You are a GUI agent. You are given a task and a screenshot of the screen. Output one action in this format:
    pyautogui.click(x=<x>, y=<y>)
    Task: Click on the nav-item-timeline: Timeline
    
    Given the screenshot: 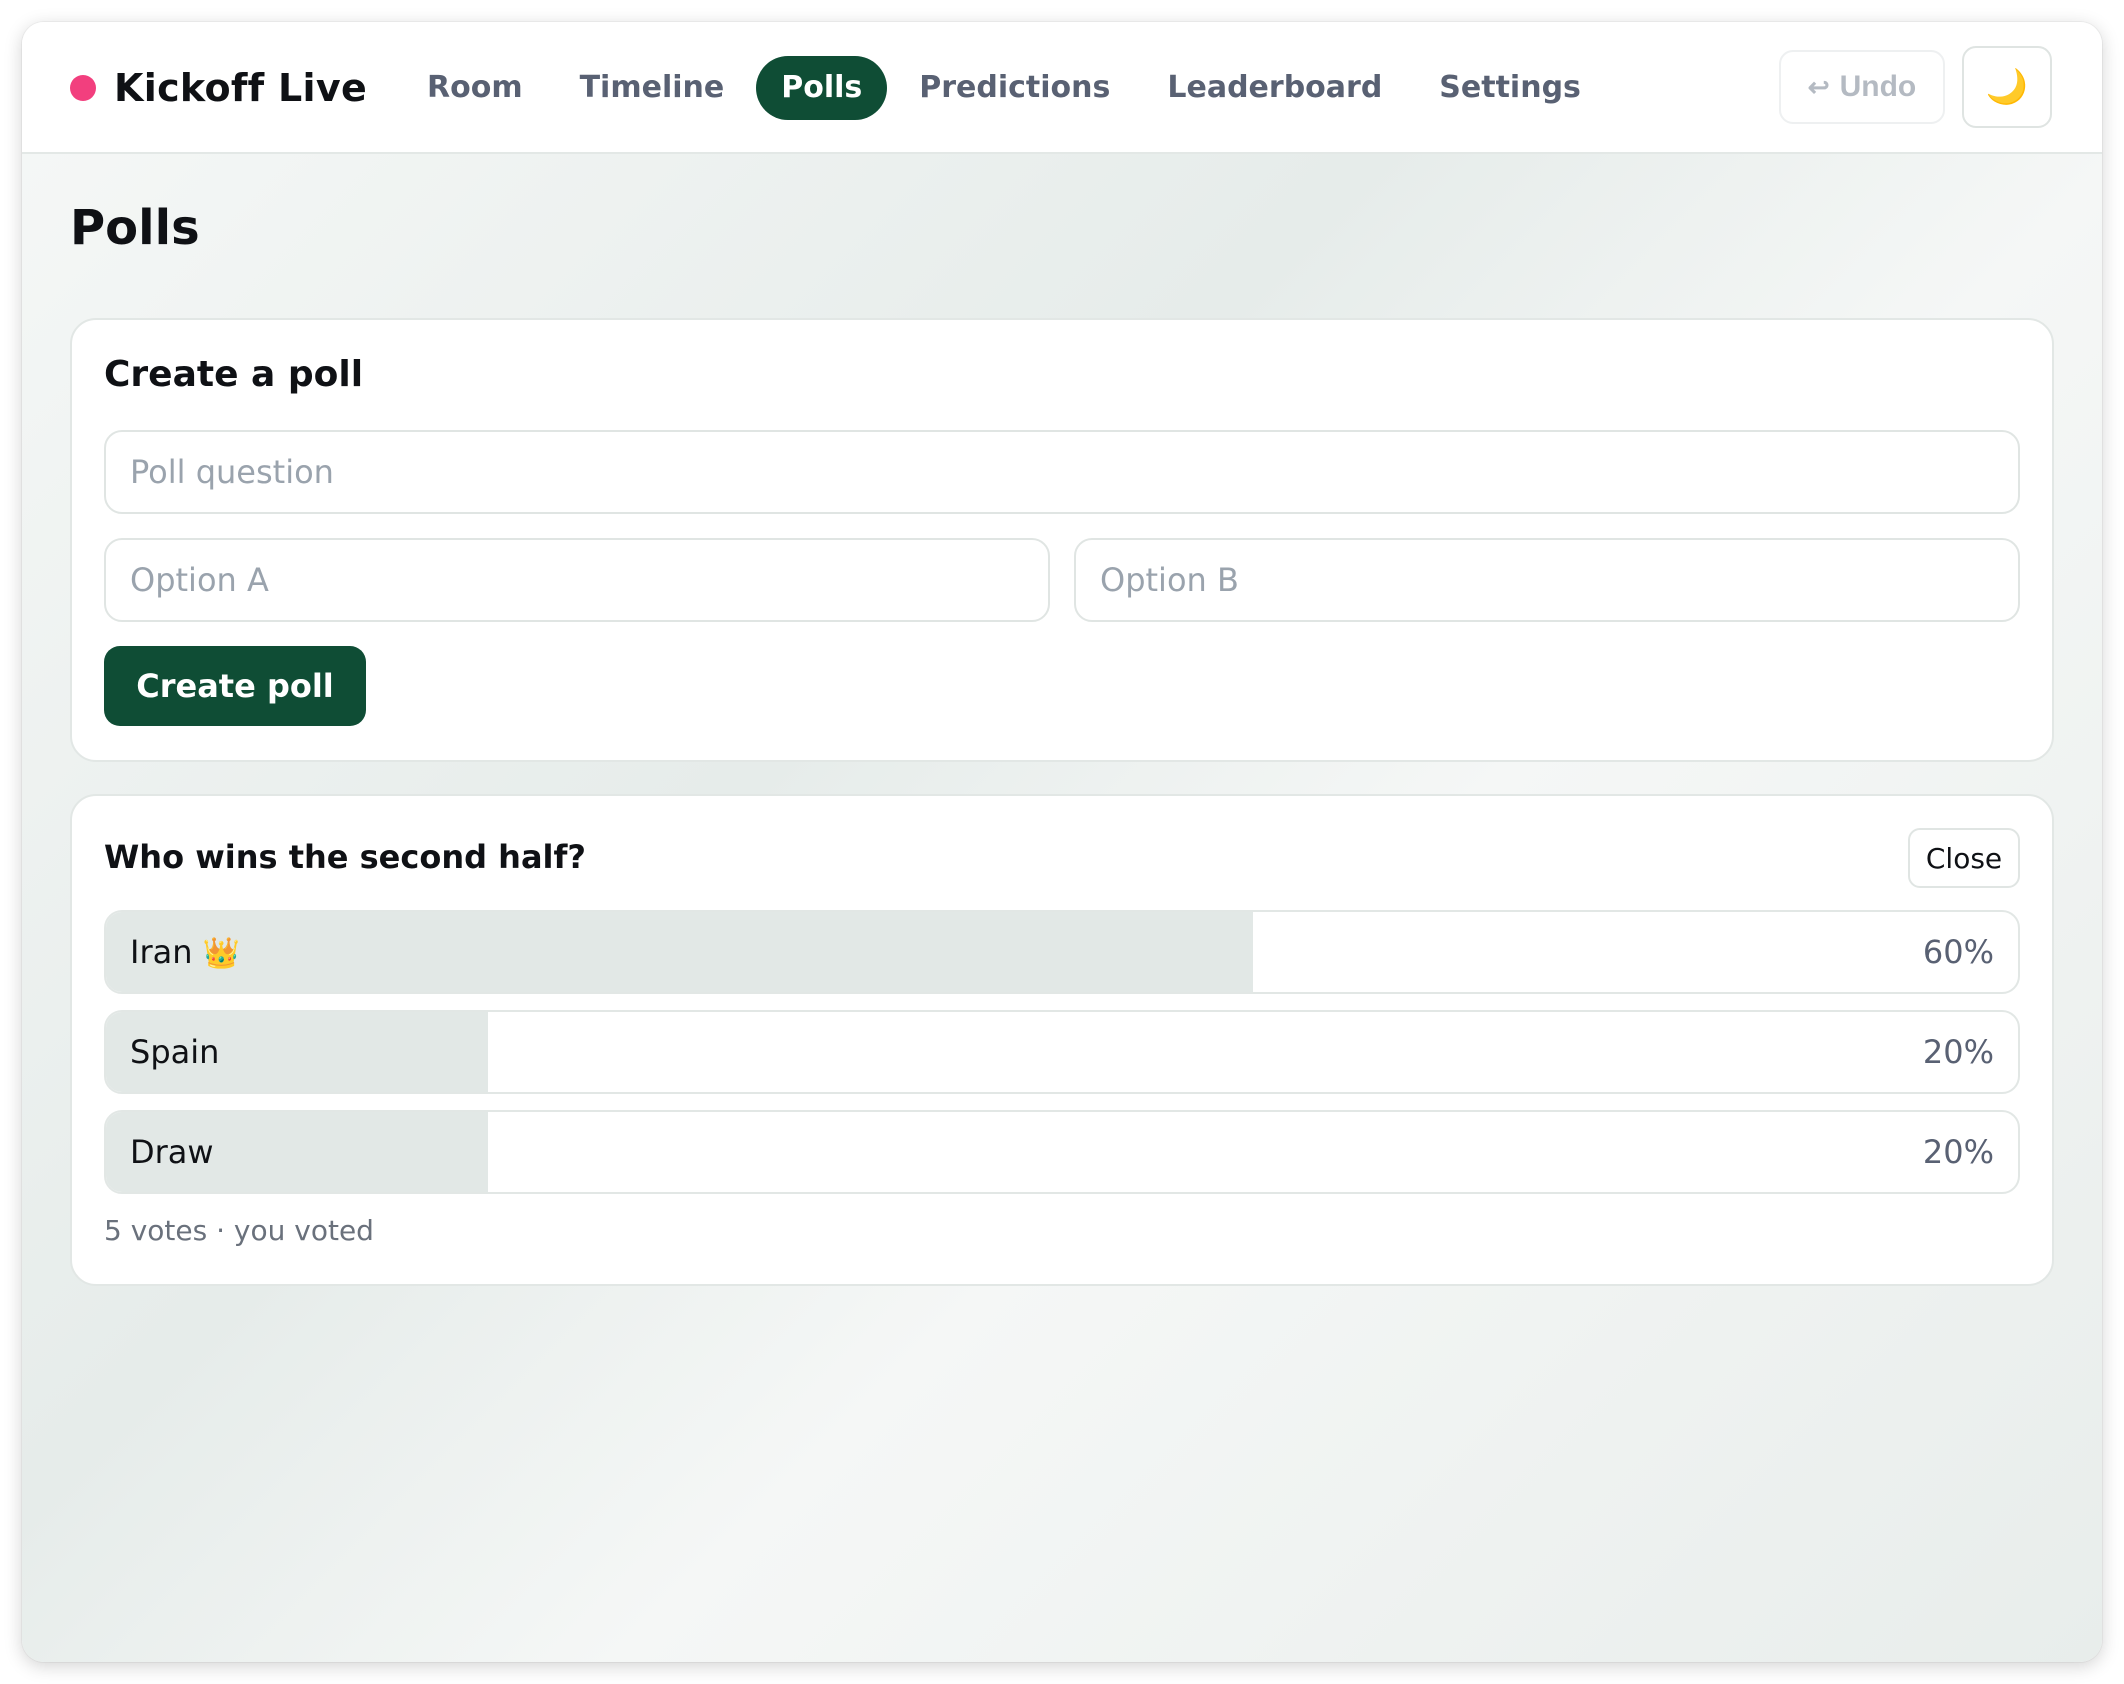 What is the action you would take?
    pyautogui.click(x=652, y=88)
    